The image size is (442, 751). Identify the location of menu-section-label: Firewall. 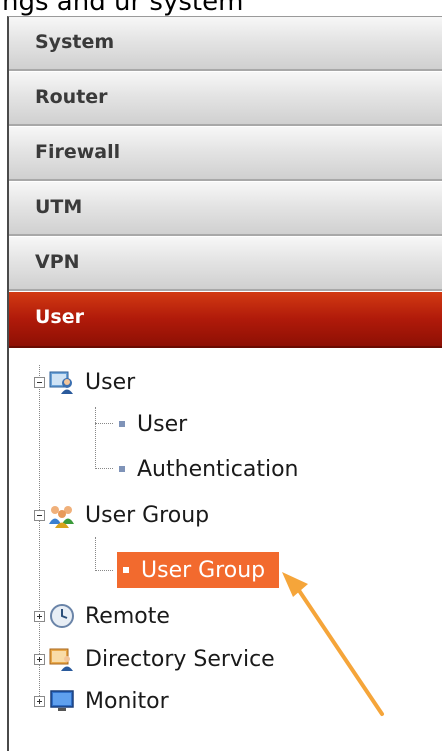
(78, 152).